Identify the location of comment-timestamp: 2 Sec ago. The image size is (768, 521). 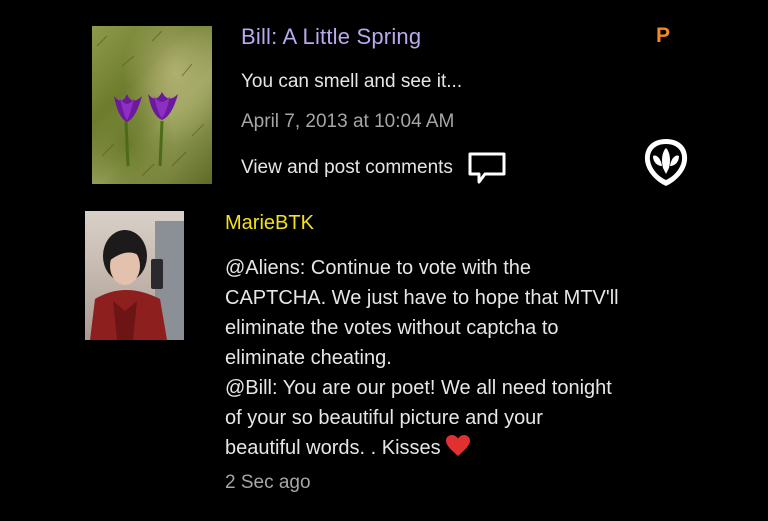
(268, 482).